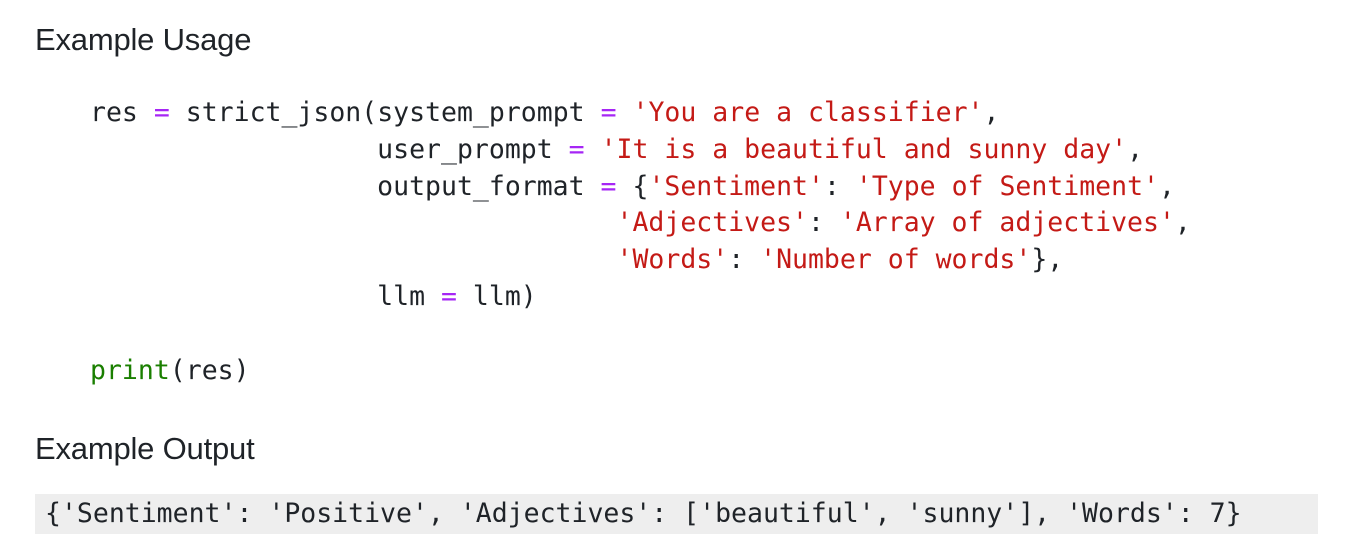 This screenshot has height=558, width=1352. I want to click on code-builtin: print, so click(130, 370).